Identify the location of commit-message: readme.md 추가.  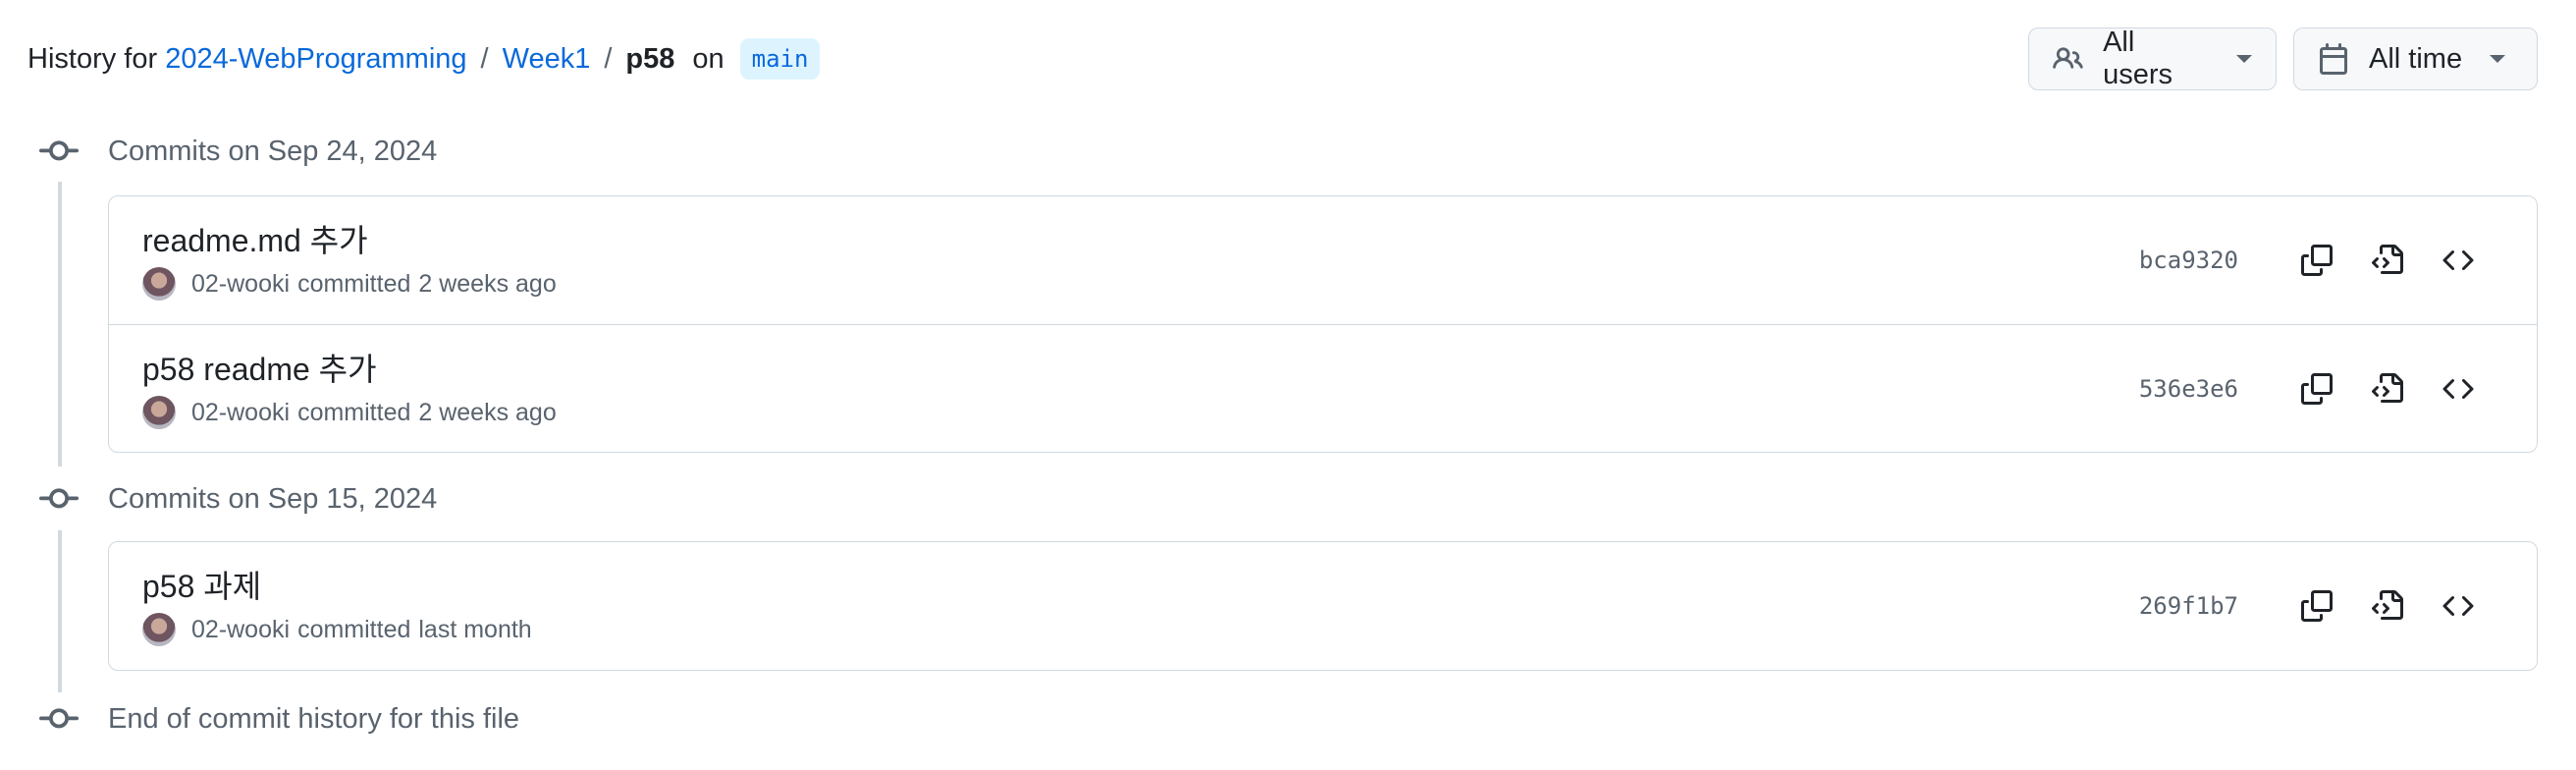
(255, 238).